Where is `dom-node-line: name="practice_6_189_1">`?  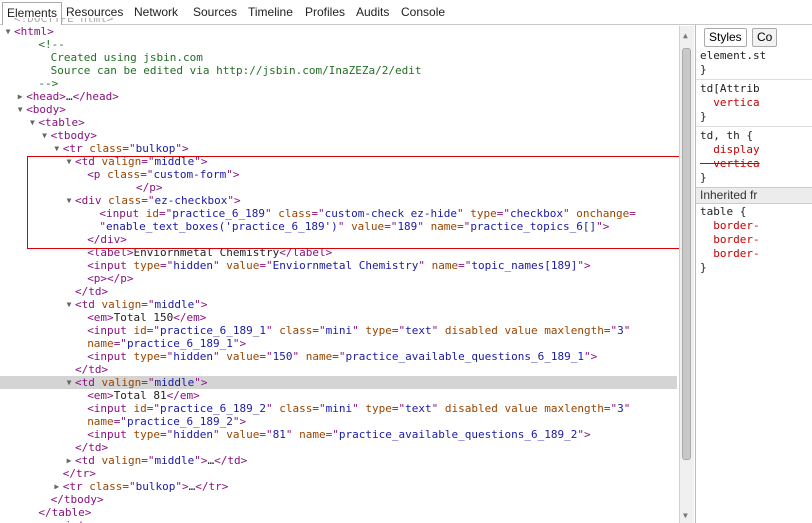 dom-node-line: name="practice_6_189_1"> is located at coordinates (338, 343).